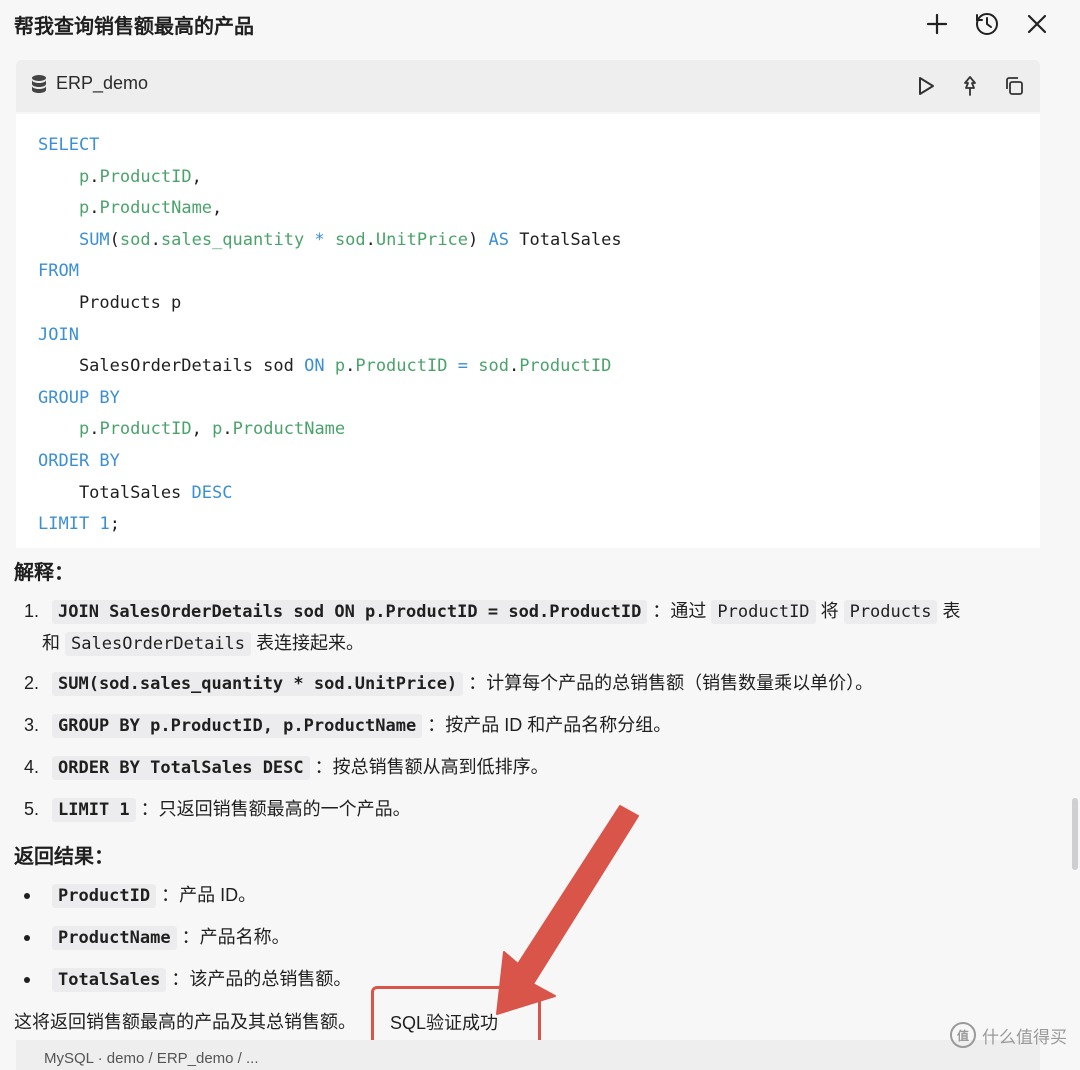 This screenshot has height=1070, width=1080. Describe the element at coordinates (64, 857) in the screenshot. I see `result-heading: 返回结果：` at that location.